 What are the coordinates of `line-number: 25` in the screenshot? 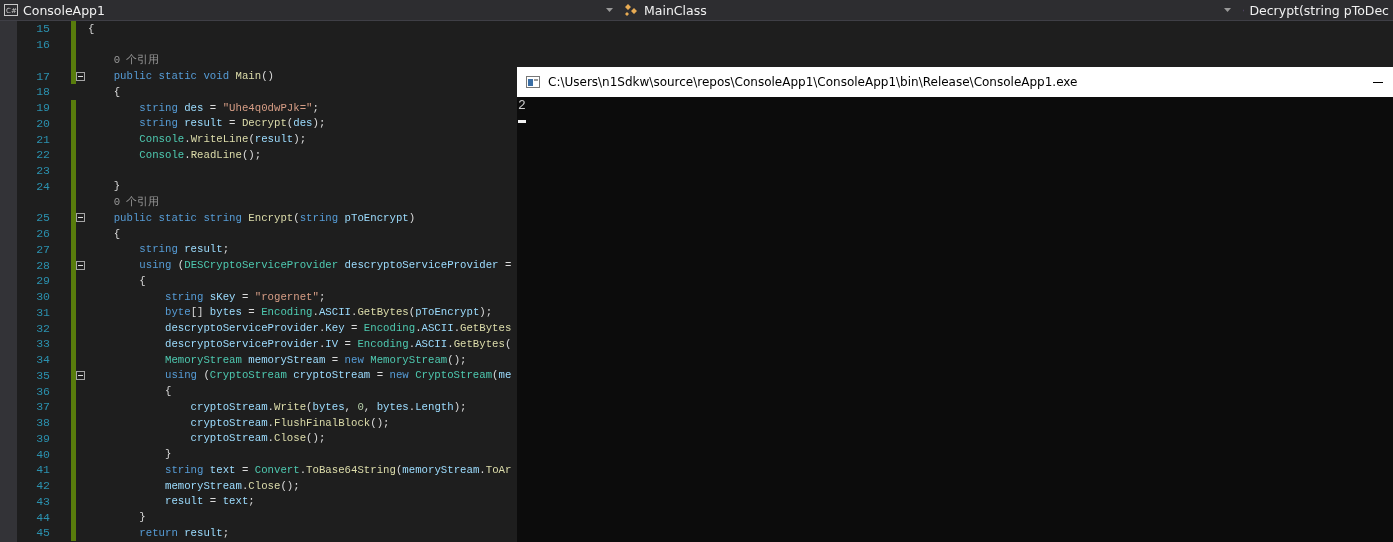 It's located at (42, 218).